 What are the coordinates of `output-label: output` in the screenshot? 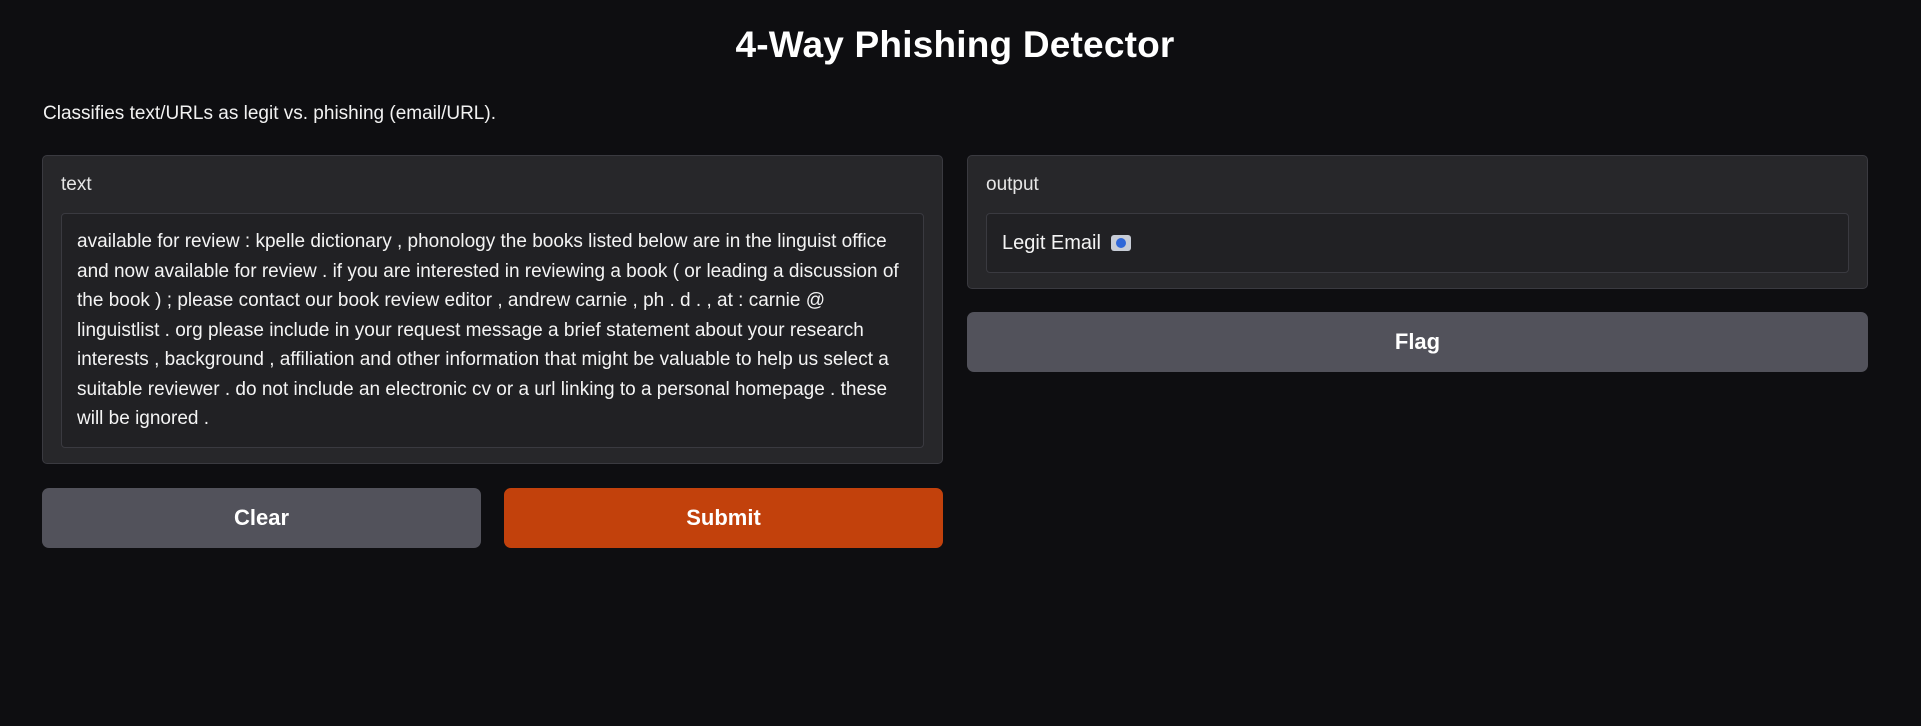 It's located at (1012, 184).